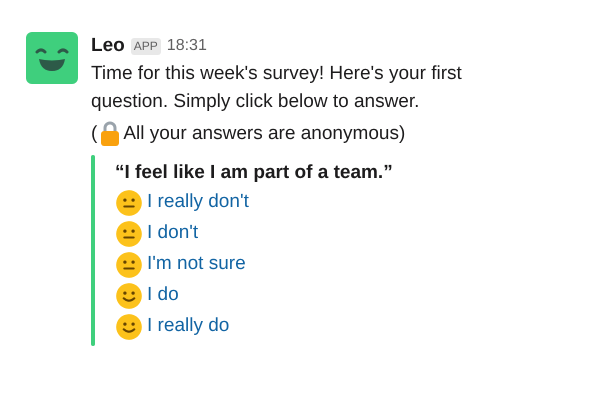  Describe the element at coordinates (198, 202) in the screenshot. I see `answer-link: I really don't` at that location.